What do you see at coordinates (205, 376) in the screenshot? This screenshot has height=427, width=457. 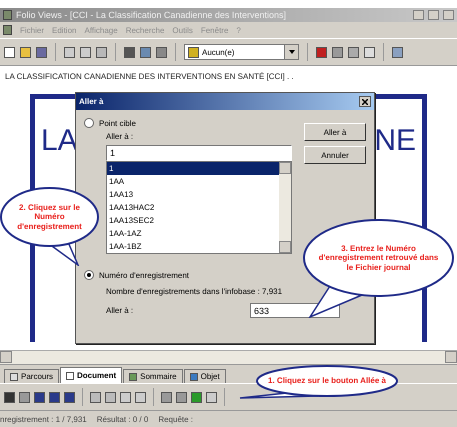 I see `tab: Objet` at bounding box center [205, 376].